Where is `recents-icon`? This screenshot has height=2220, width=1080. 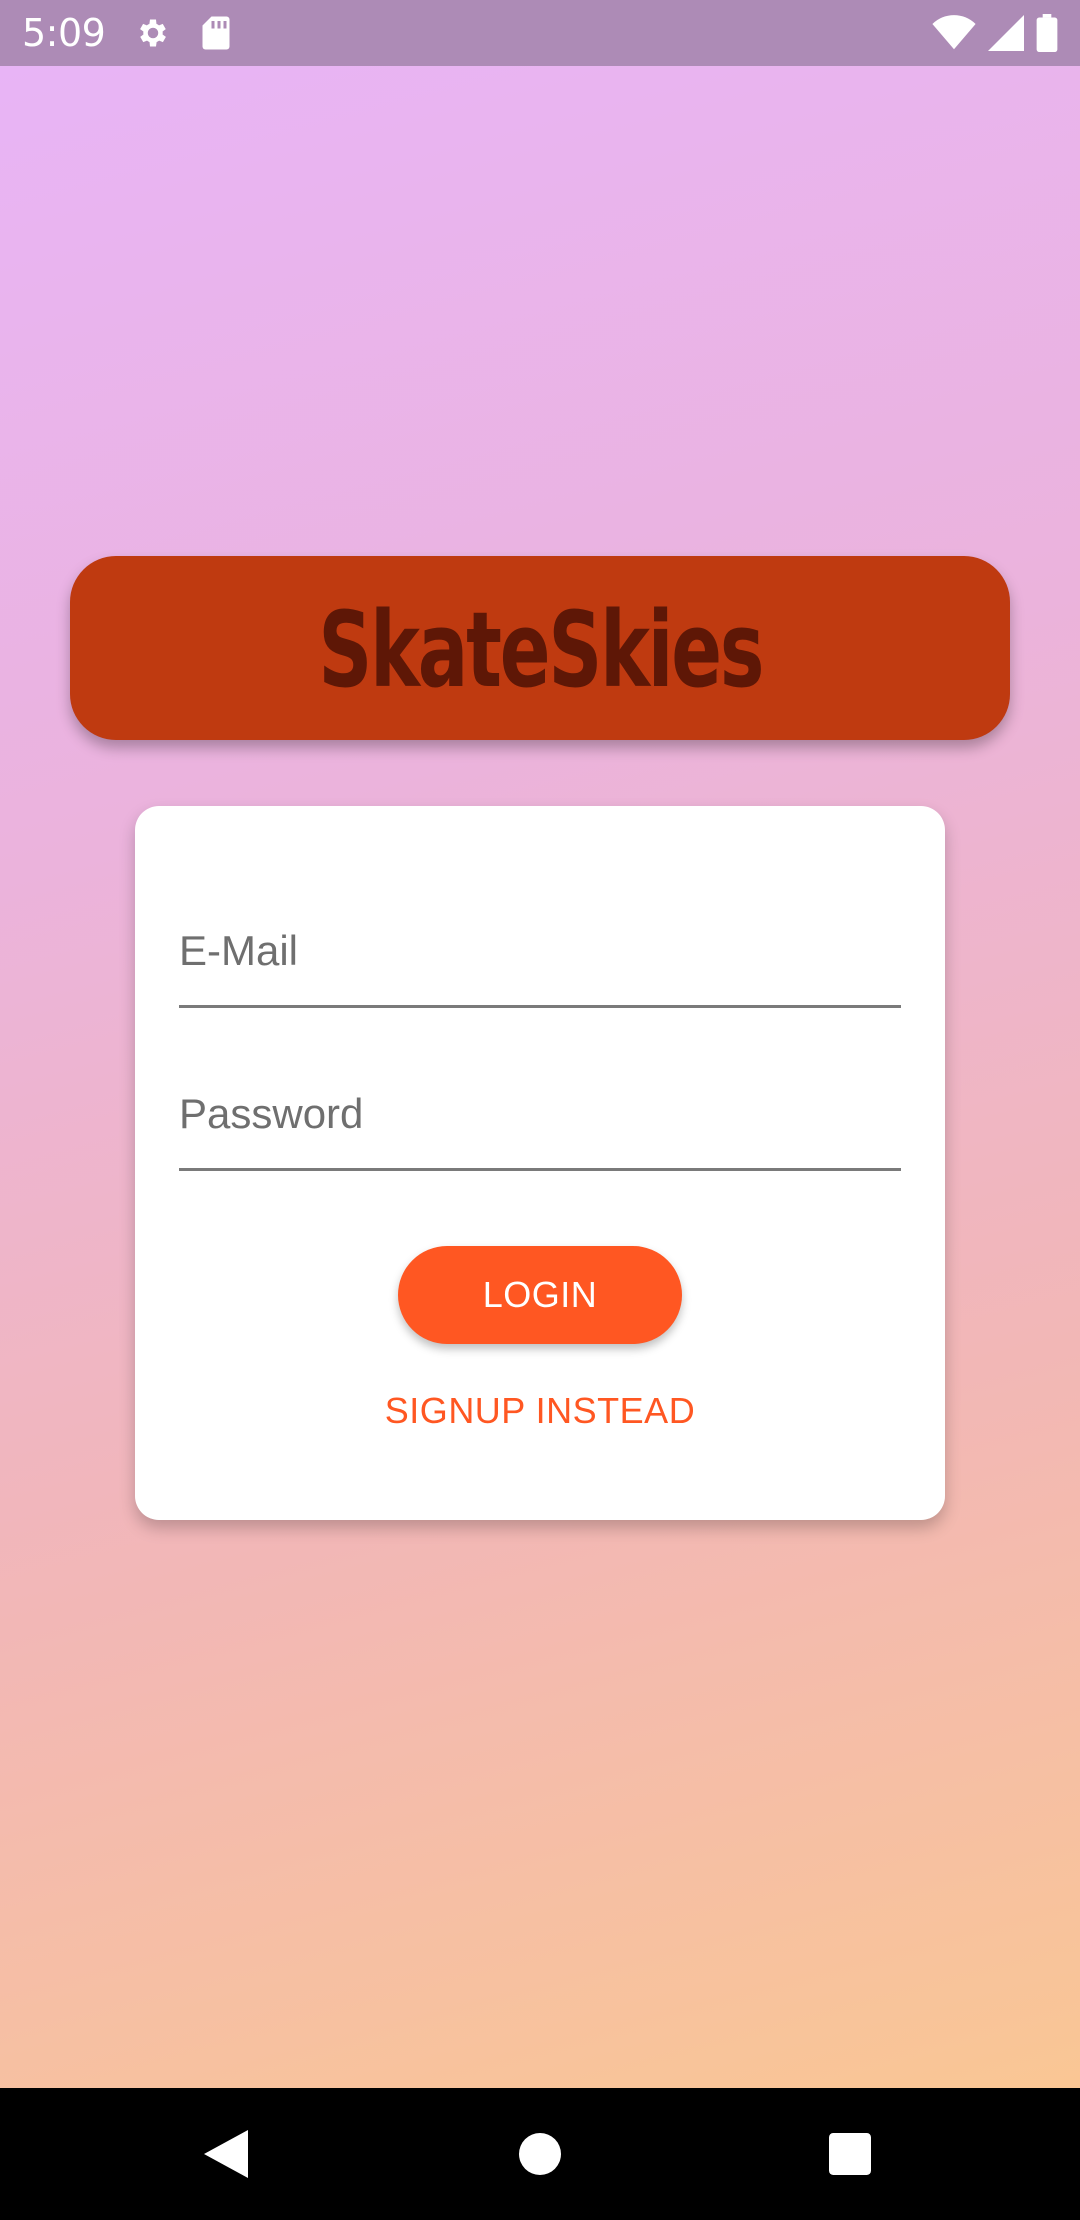 recents-icon is located at coordinates (850, 2154).